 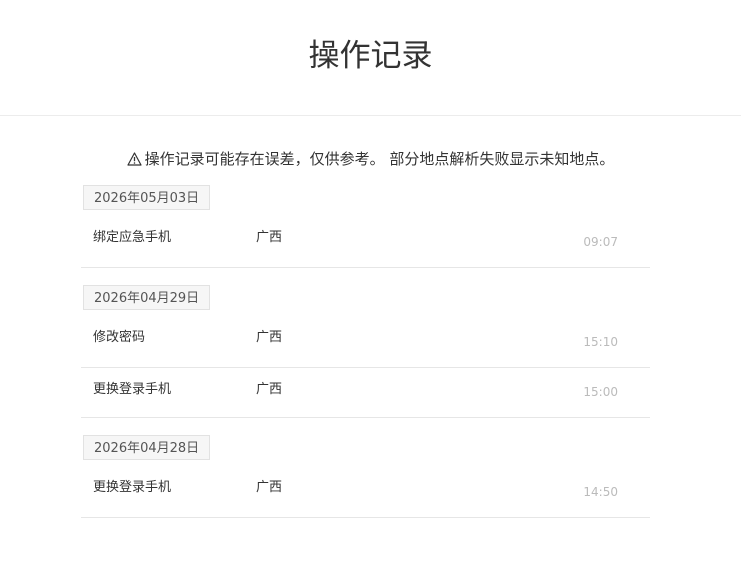 I want to click on log-time: 15:00, so click(x=600, y=392).